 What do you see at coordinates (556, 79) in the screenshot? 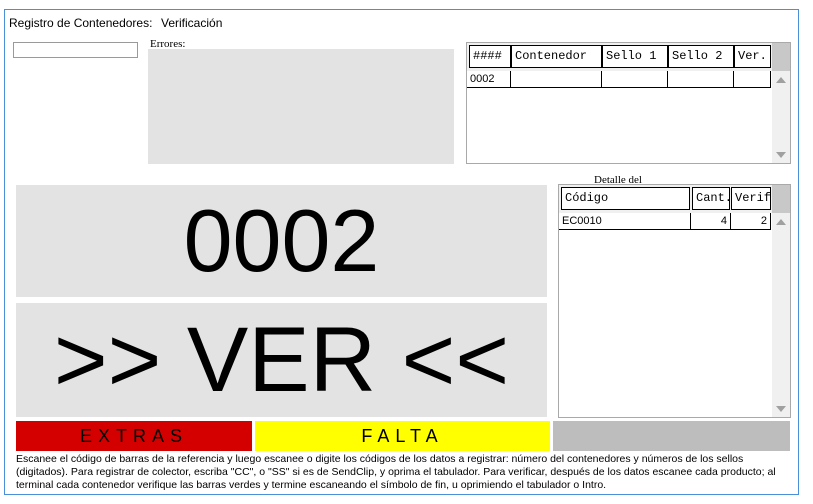
I see `table-cell-container` at bounding box center [556, 79].